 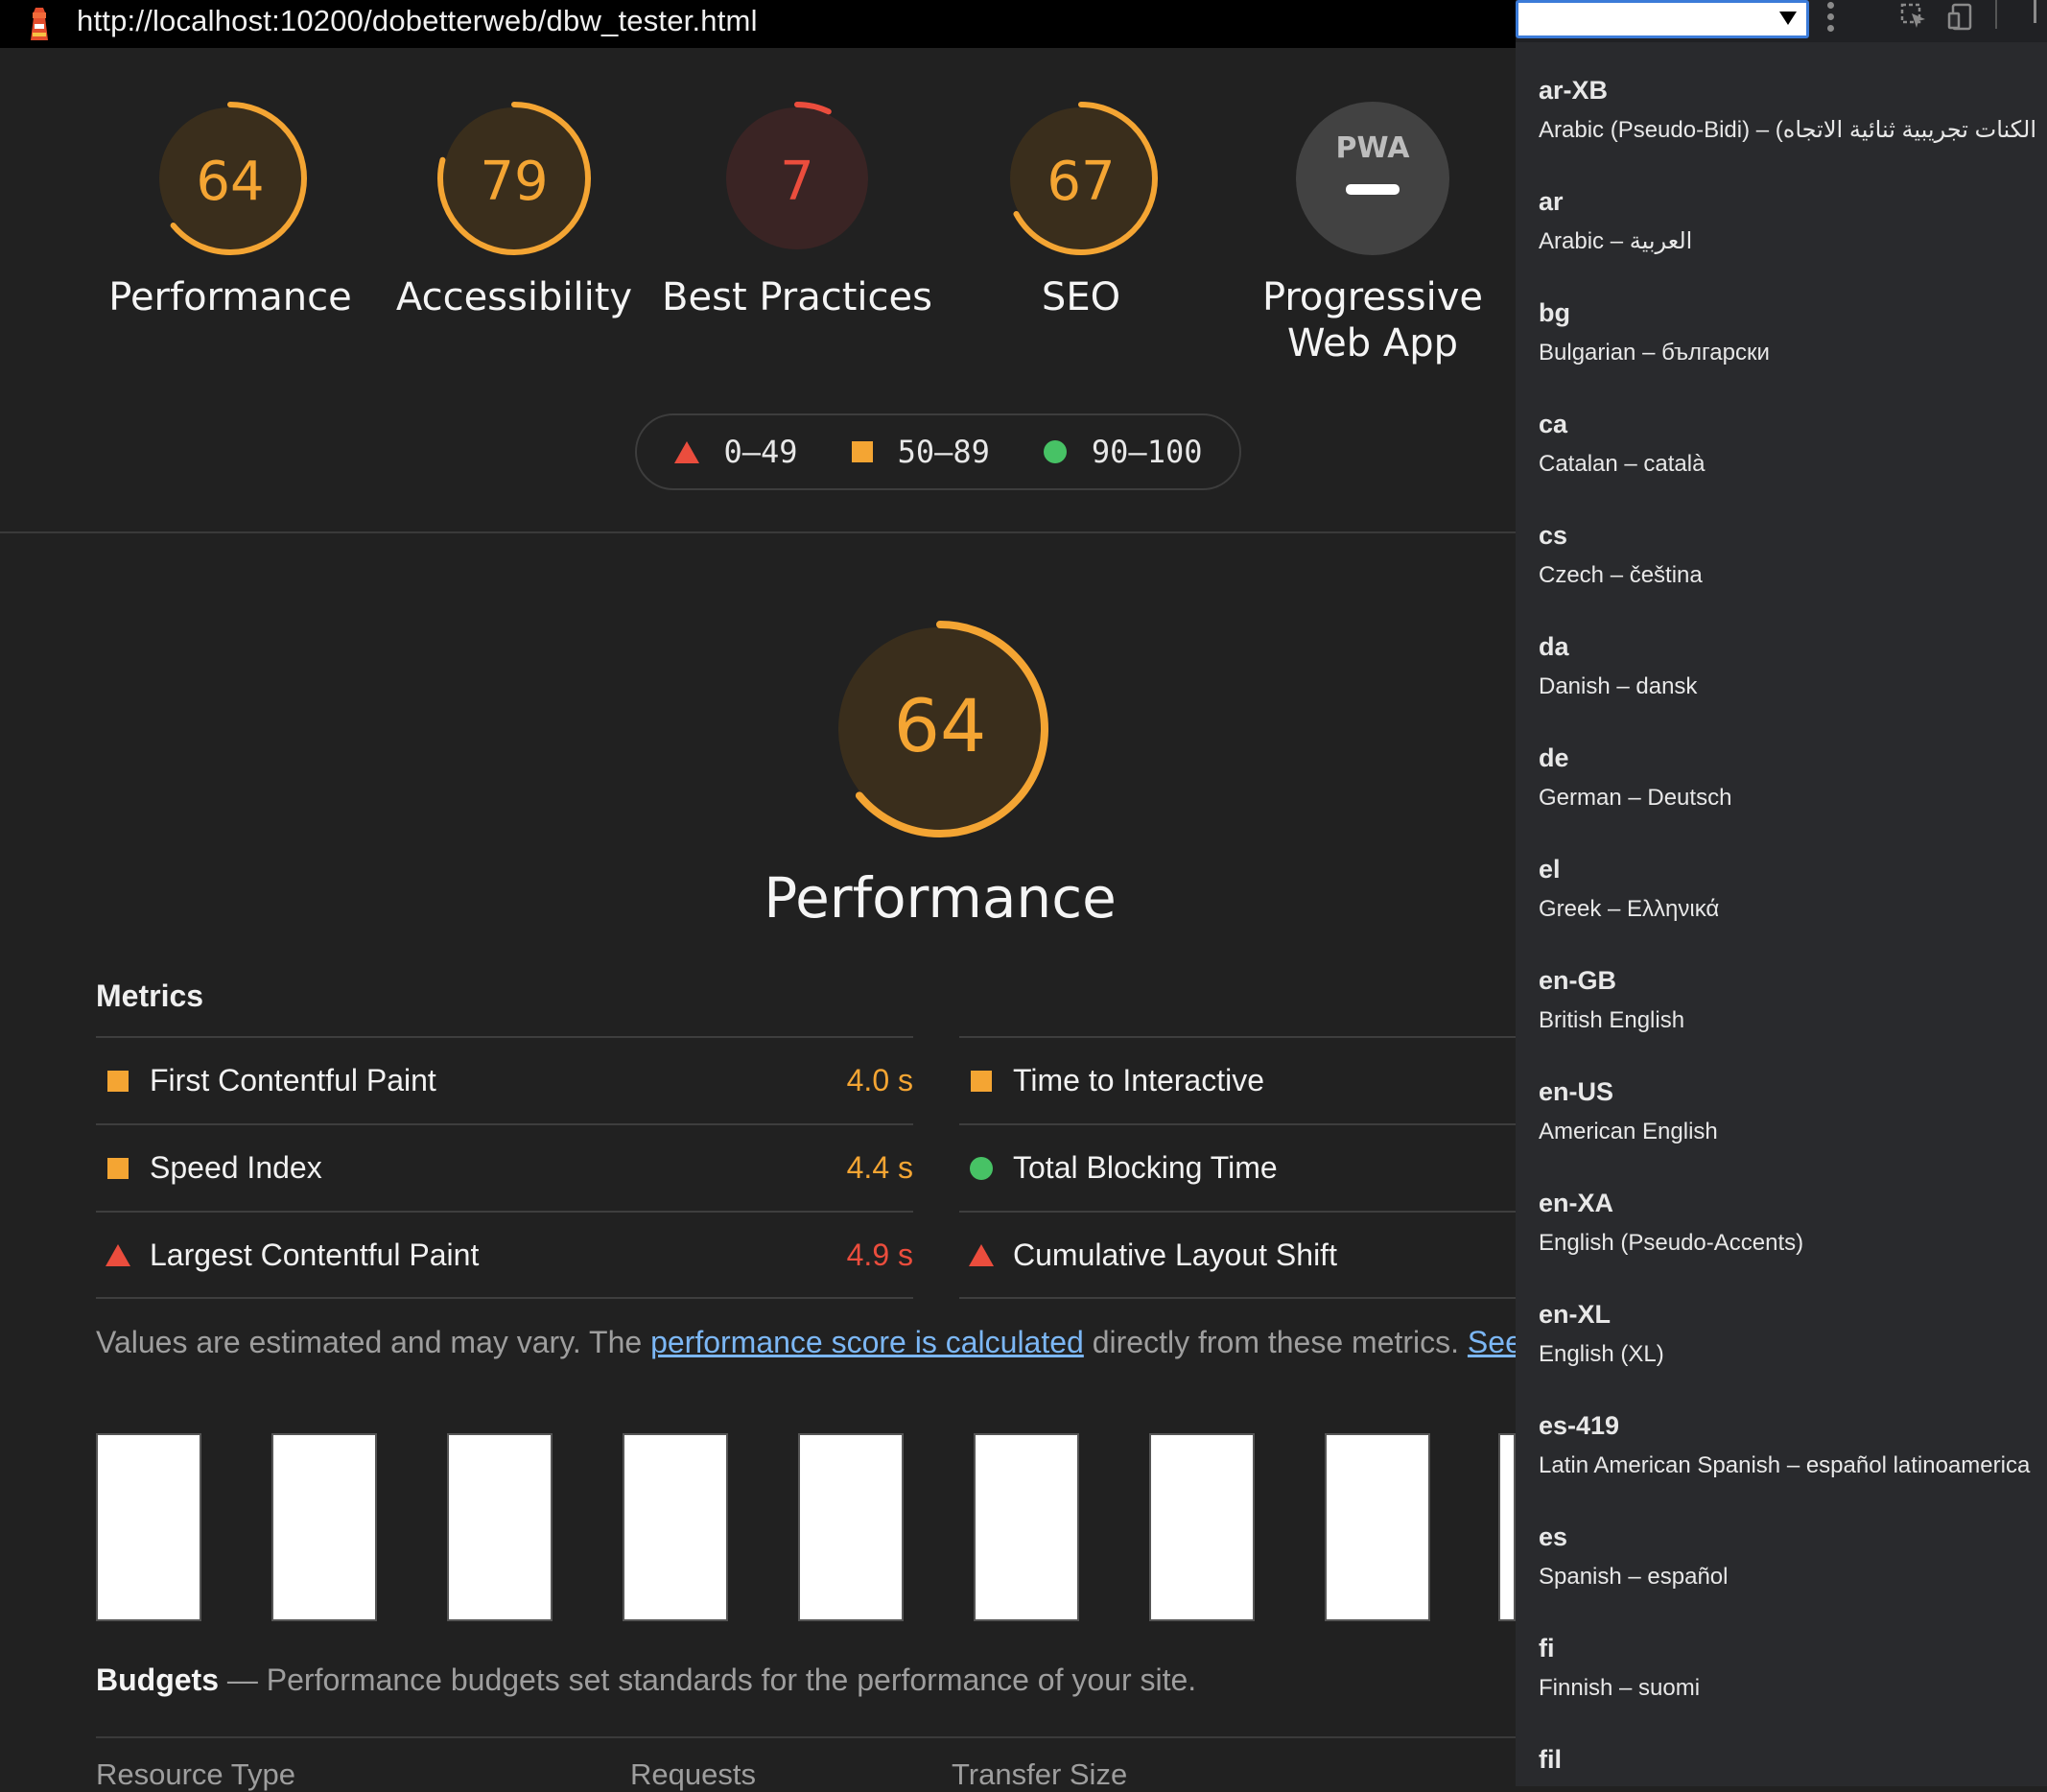 I want to click on column-header-resource-type: Resource Type, so click(x=195, y=1774).